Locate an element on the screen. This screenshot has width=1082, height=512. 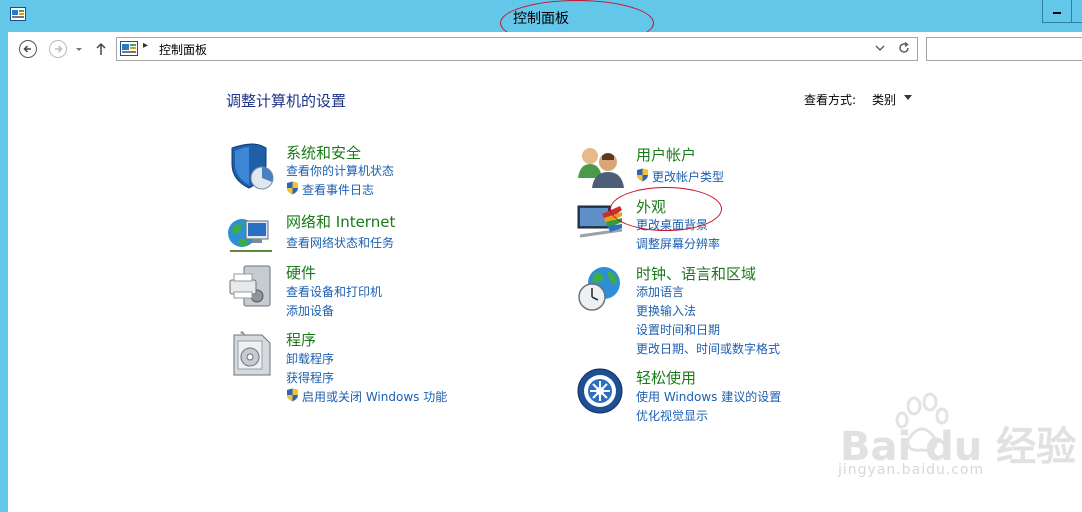
link-uninstall-program: 卸载程序 is located at coordinates (310, 358).